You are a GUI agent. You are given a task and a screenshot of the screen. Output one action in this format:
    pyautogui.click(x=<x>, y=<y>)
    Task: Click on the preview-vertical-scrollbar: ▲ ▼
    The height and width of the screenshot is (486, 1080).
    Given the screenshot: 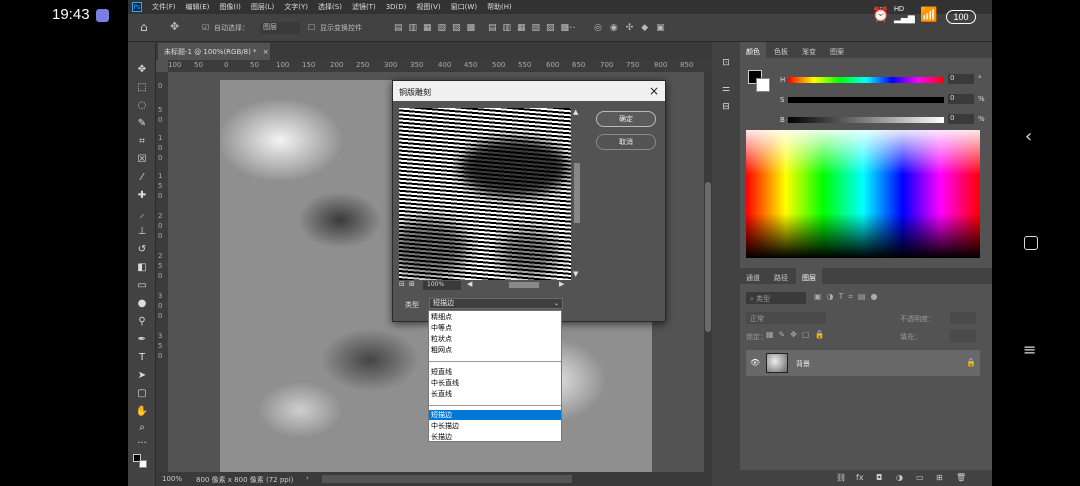 What is the action you would take?
    pyautogui.click(x=577, y=194)
    